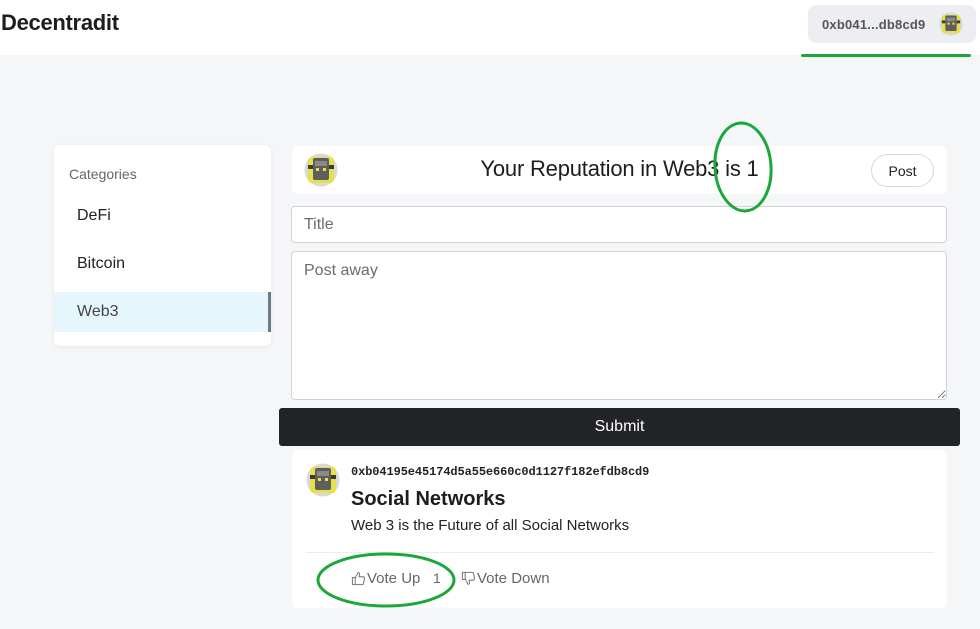 The image size is (980, 629). Describe the element at coordinates (619, 427) in the screenshot. I see `submit-button: Submit` at that location.